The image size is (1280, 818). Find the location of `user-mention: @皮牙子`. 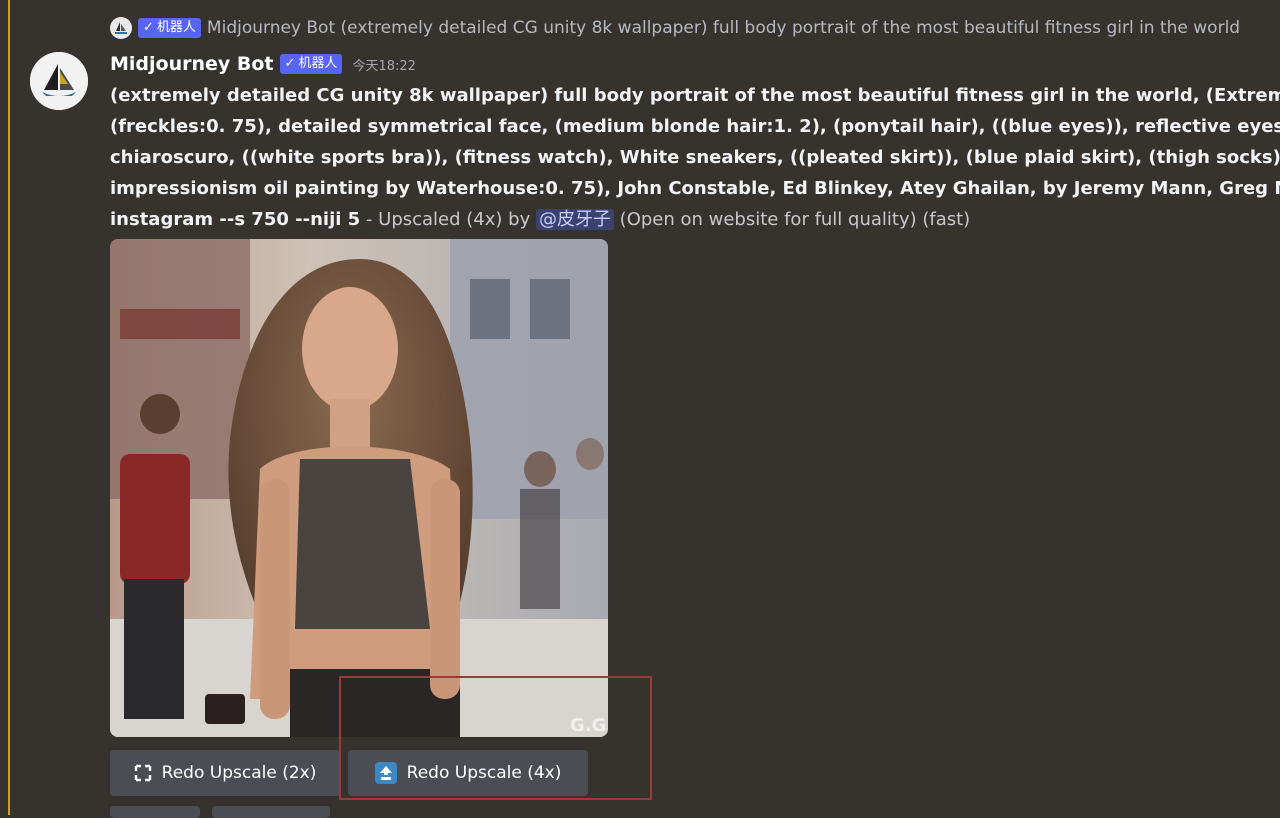

user-mention: @皮牙子 is located at coordinates (574, 219).